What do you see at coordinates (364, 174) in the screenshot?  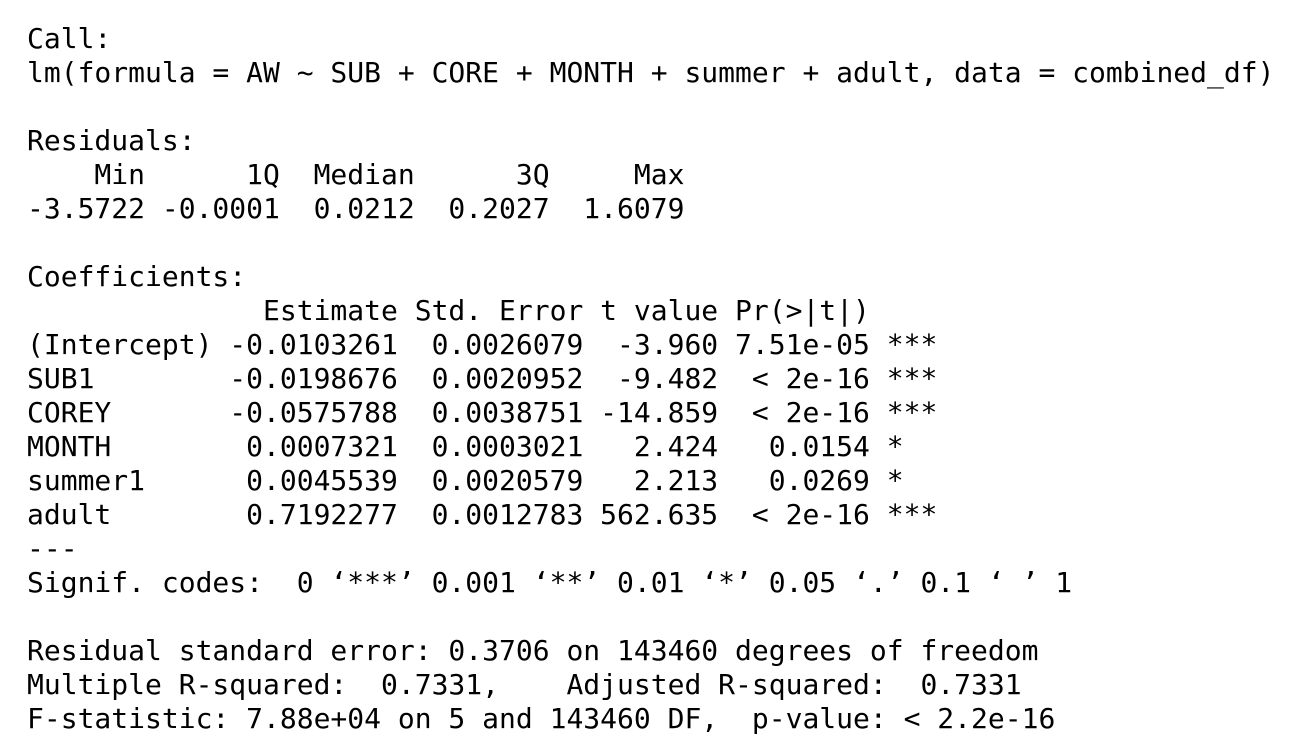 I see `residuals-header: Min 1Q Median 3Q Max` at bounding box center [364, 174].